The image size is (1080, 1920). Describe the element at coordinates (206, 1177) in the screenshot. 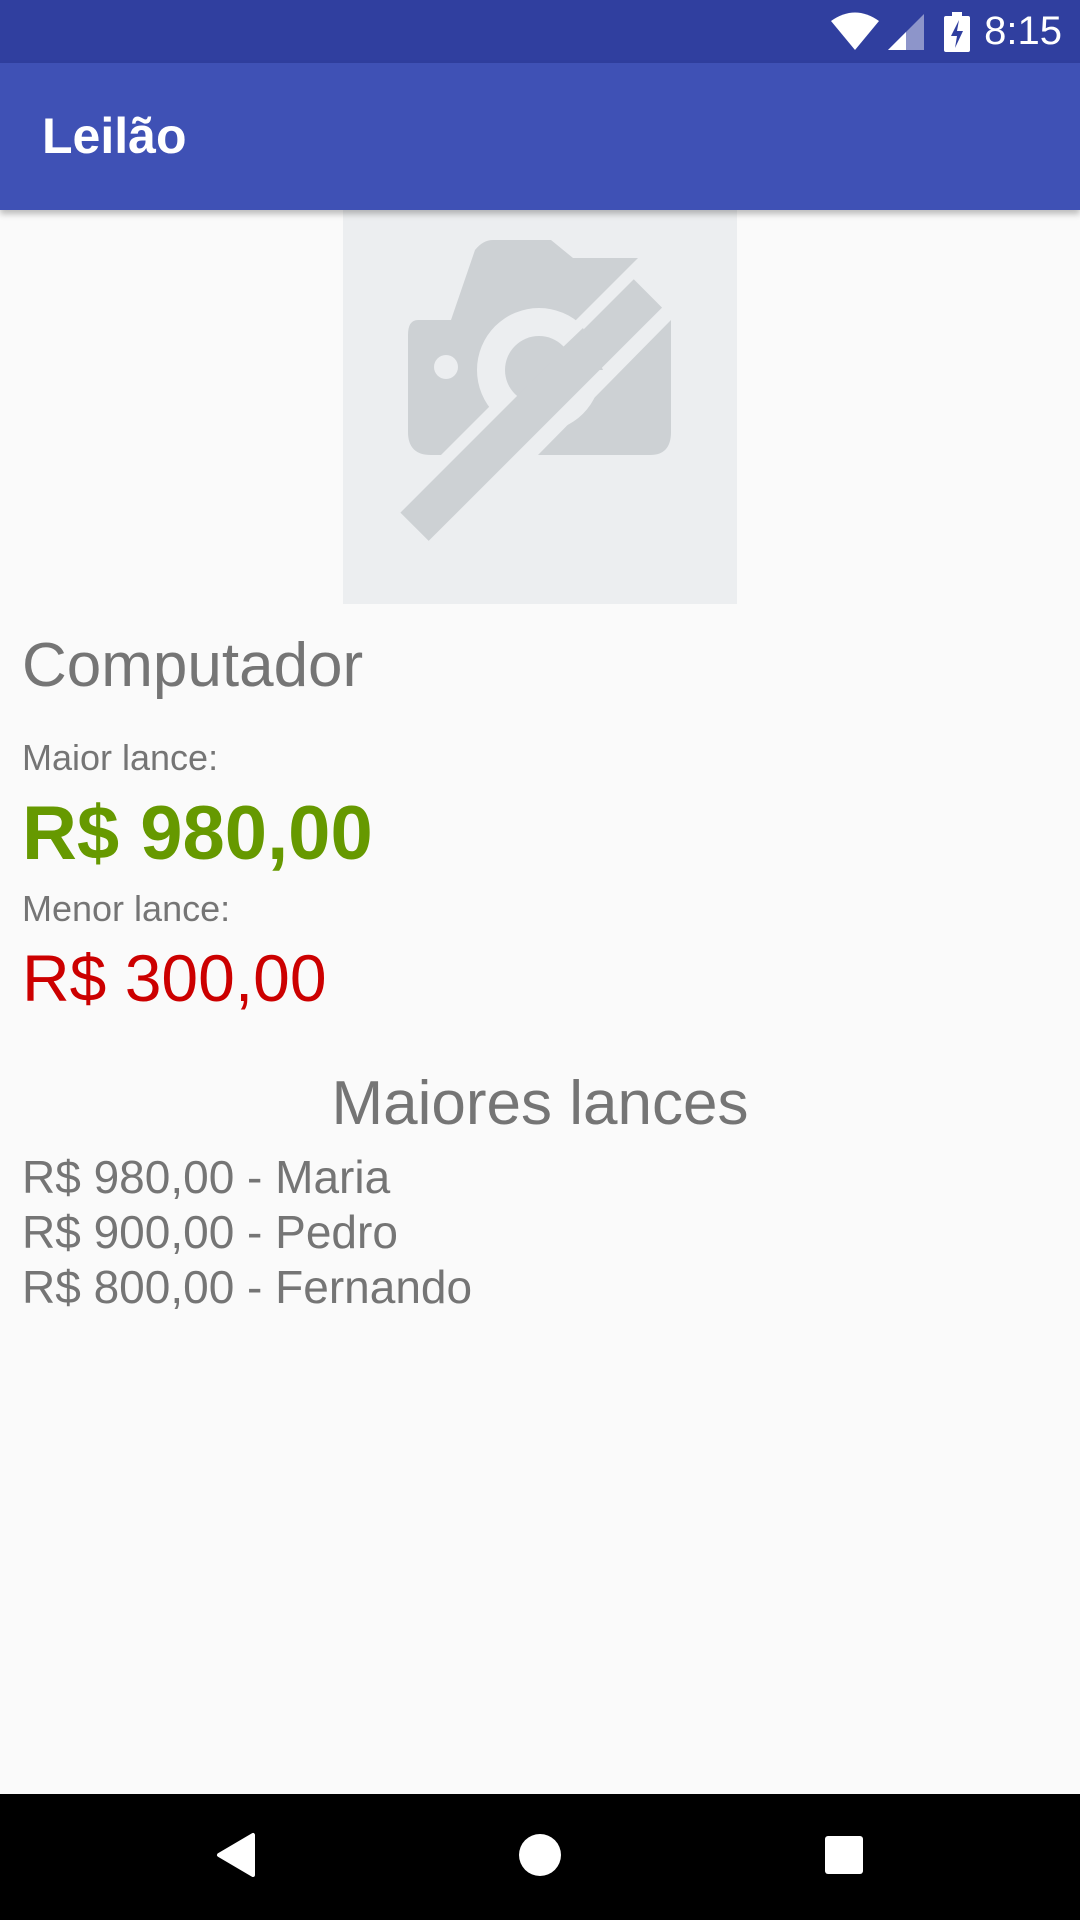

I see `list-item: R$ 980,00 - Maria` at that location.